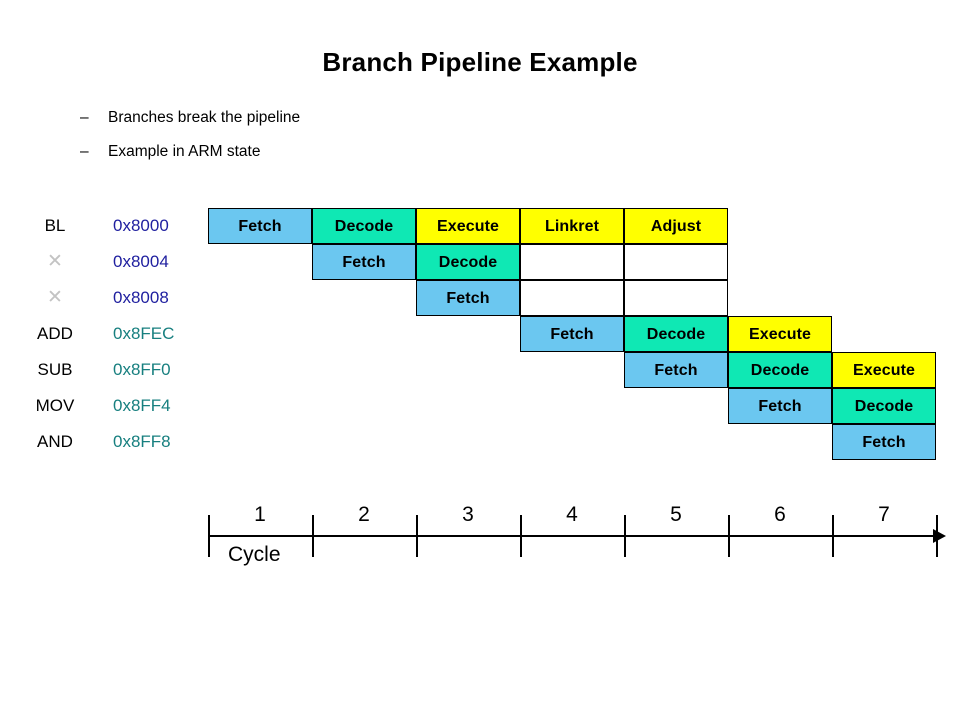  What do you see at coordinates (55, 369) in the screenshot?
I see `instruction-mnemonic: SUB` at bounding box center [55, 369].